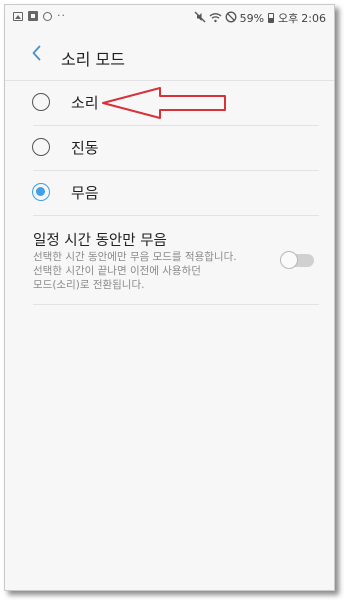 The height and width of the screenshot is (600, 347). Describe the element at coordinates (61, 15) in the screenshot. I see `more-notifications-dots: ··` at that location.